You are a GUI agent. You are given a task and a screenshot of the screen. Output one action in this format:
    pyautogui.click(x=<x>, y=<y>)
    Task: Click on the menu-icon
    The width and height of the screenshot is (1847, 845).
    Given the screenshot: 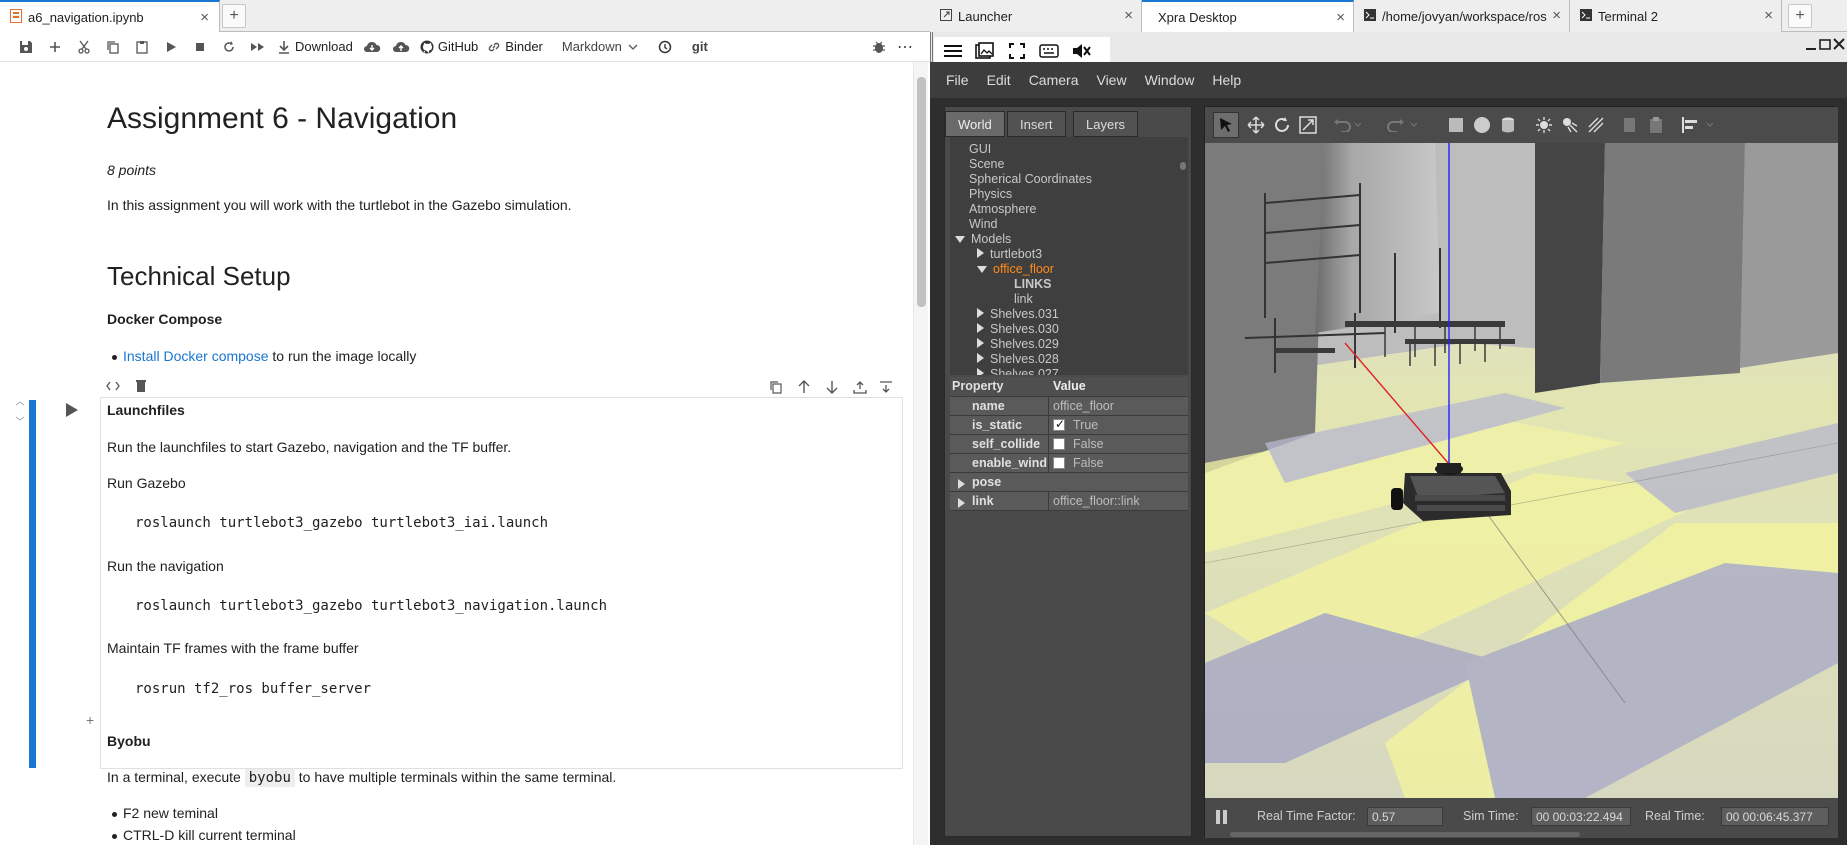 What is the action you would take?
    pyautogui.click(x=953, y=51)
    